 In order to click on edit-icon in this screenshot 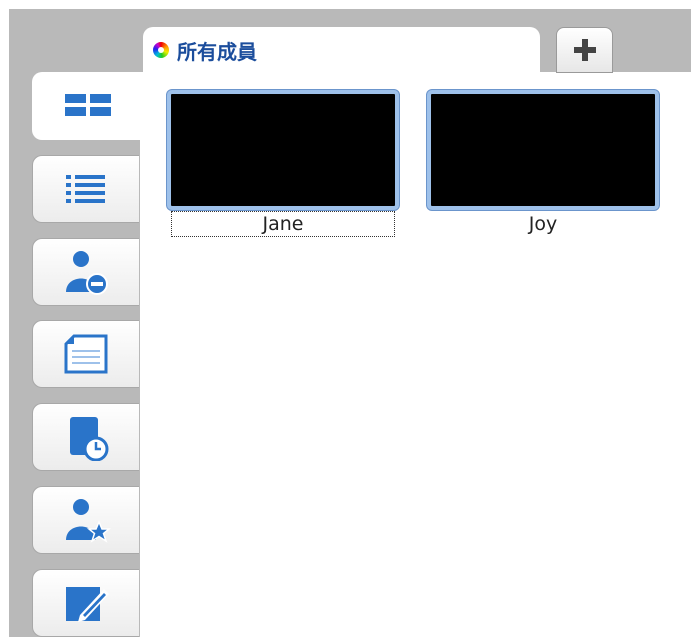, I will do `click(87, 604)`.